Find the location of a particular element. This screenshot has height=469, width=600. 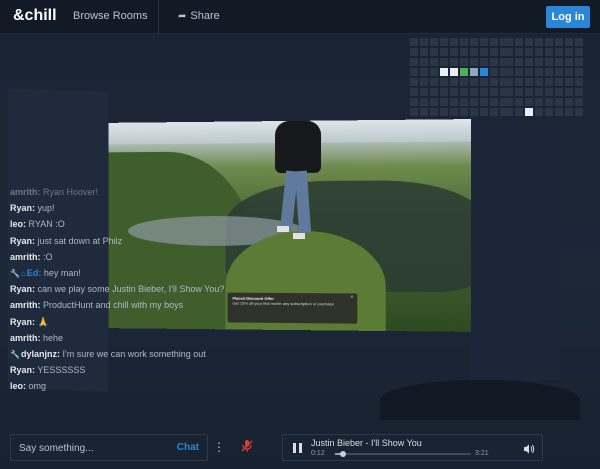

room-floor-shape is located at coordinates (480, 400).